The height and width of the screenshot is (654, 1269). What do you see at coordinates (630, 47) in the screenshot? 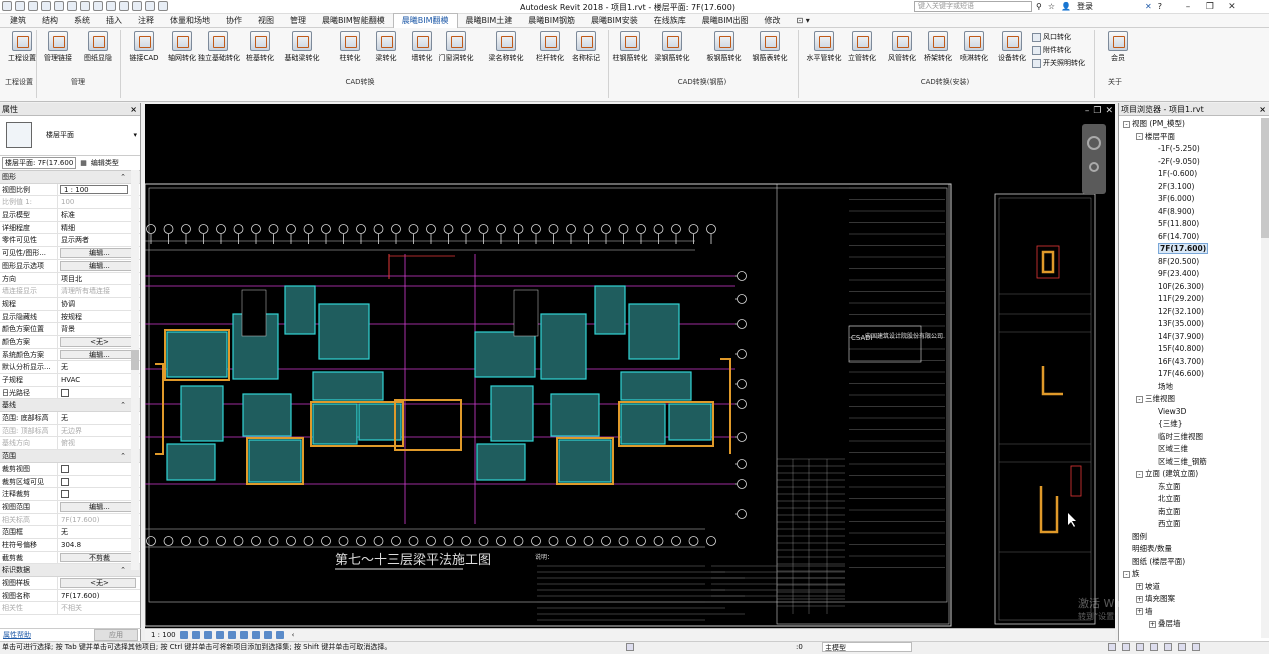
I see `ribbon-button-15: 柱钢筋转化` at bounding box center [630, 47].